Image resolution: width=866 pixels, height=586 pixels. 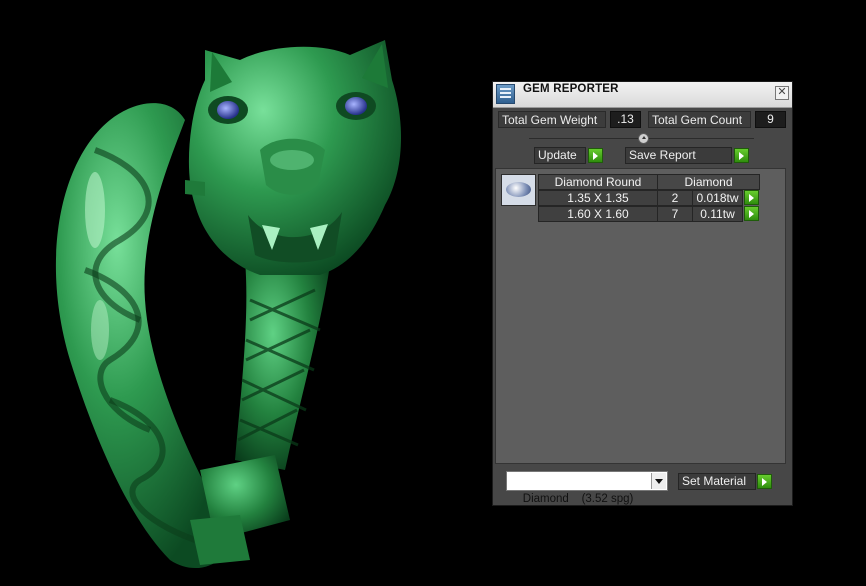 I want to click on set-material-button: Set Material, so click(x=717, y=481).